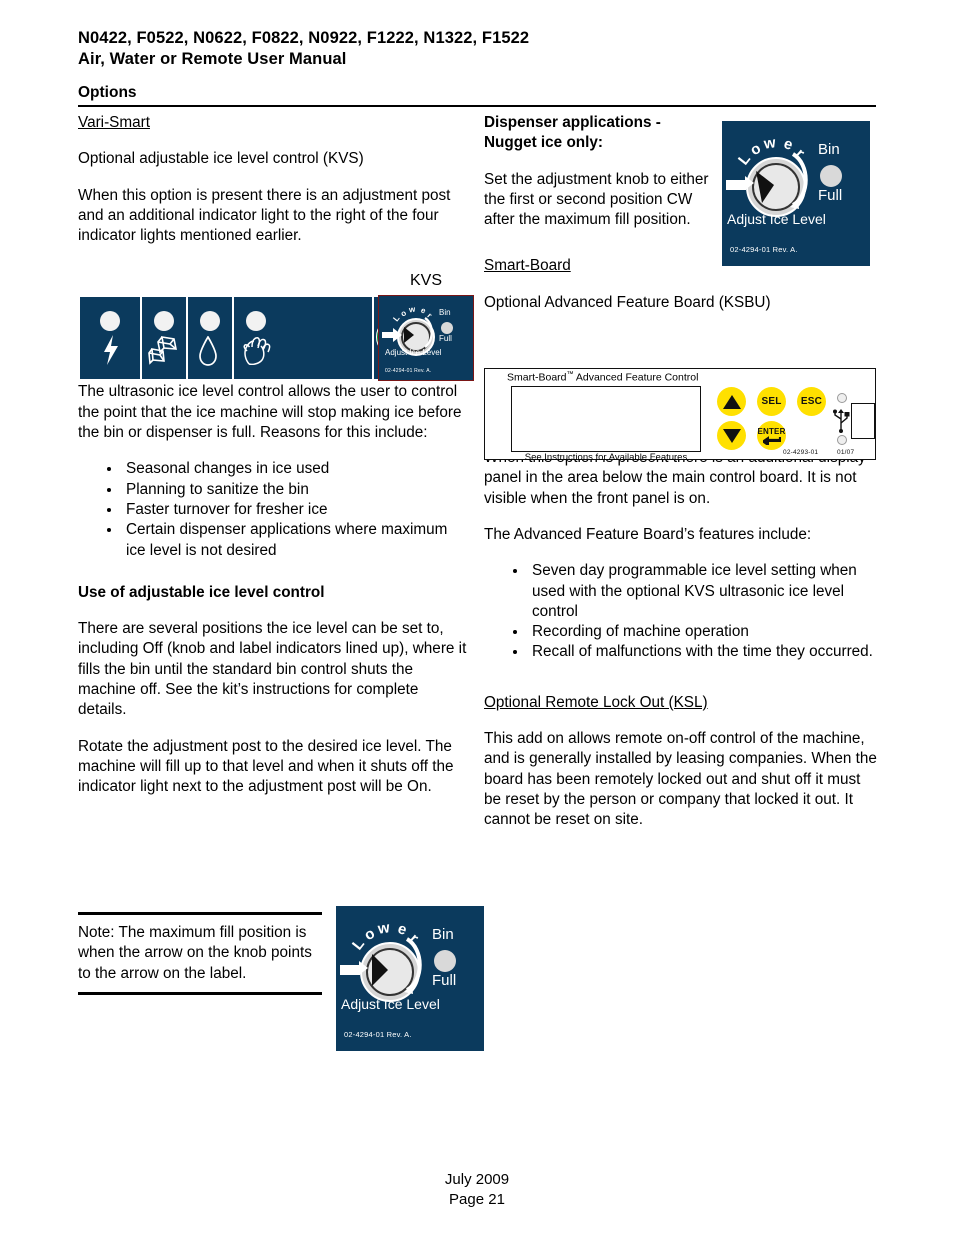 The image size is (954, 1235). Describe the element at coordinates (413, 965) in the screenshot. I see `rotation-arc-bottom` at that location.